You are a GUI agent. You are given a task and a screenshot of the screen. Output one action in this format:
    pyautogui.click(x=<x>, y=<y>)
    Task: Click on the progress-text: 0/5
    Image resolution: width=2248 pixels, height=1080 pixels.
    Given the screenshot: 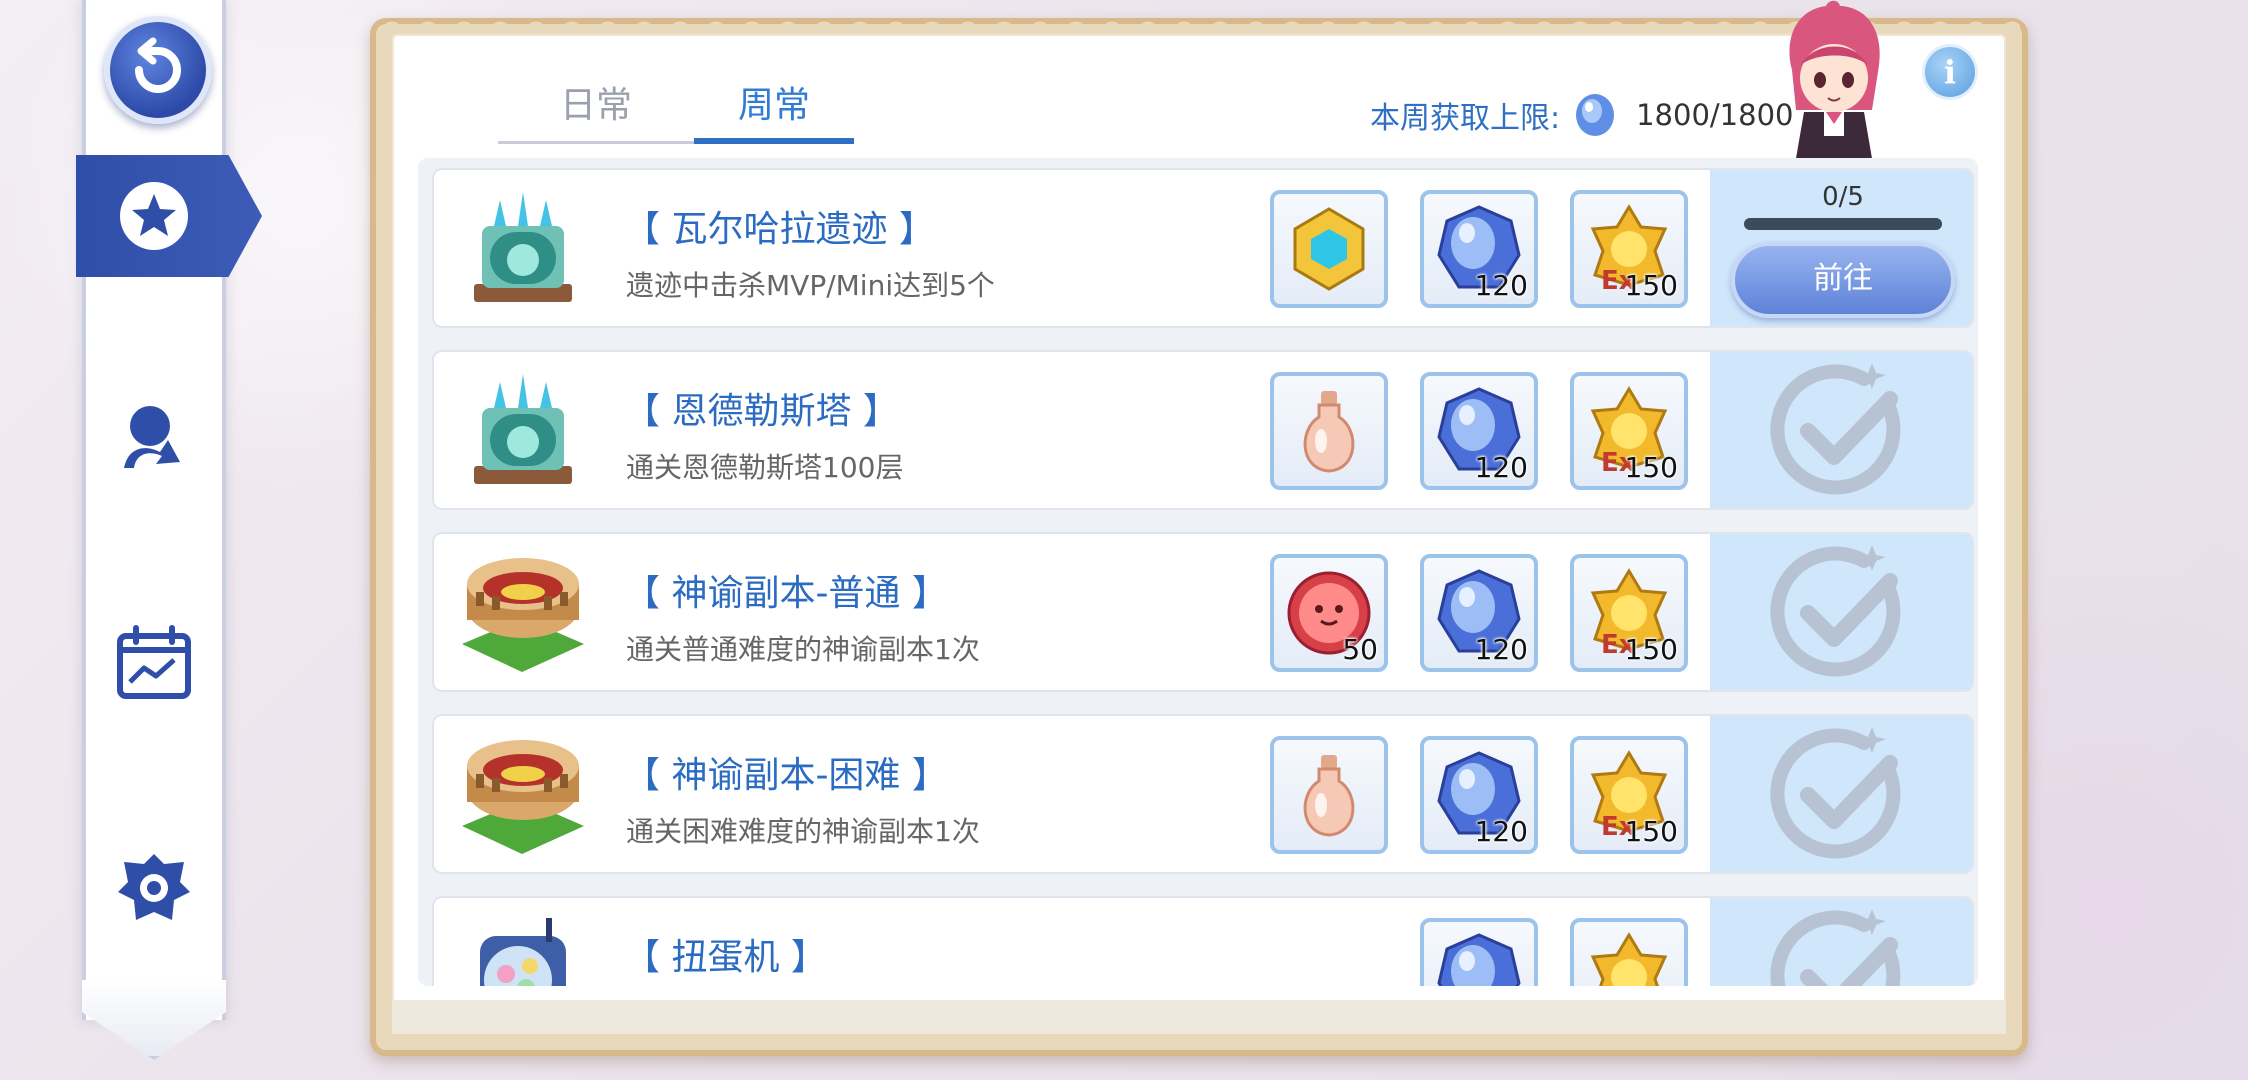 What is the action you would take?
    pyautogui.click(x=1843, y=197)
    